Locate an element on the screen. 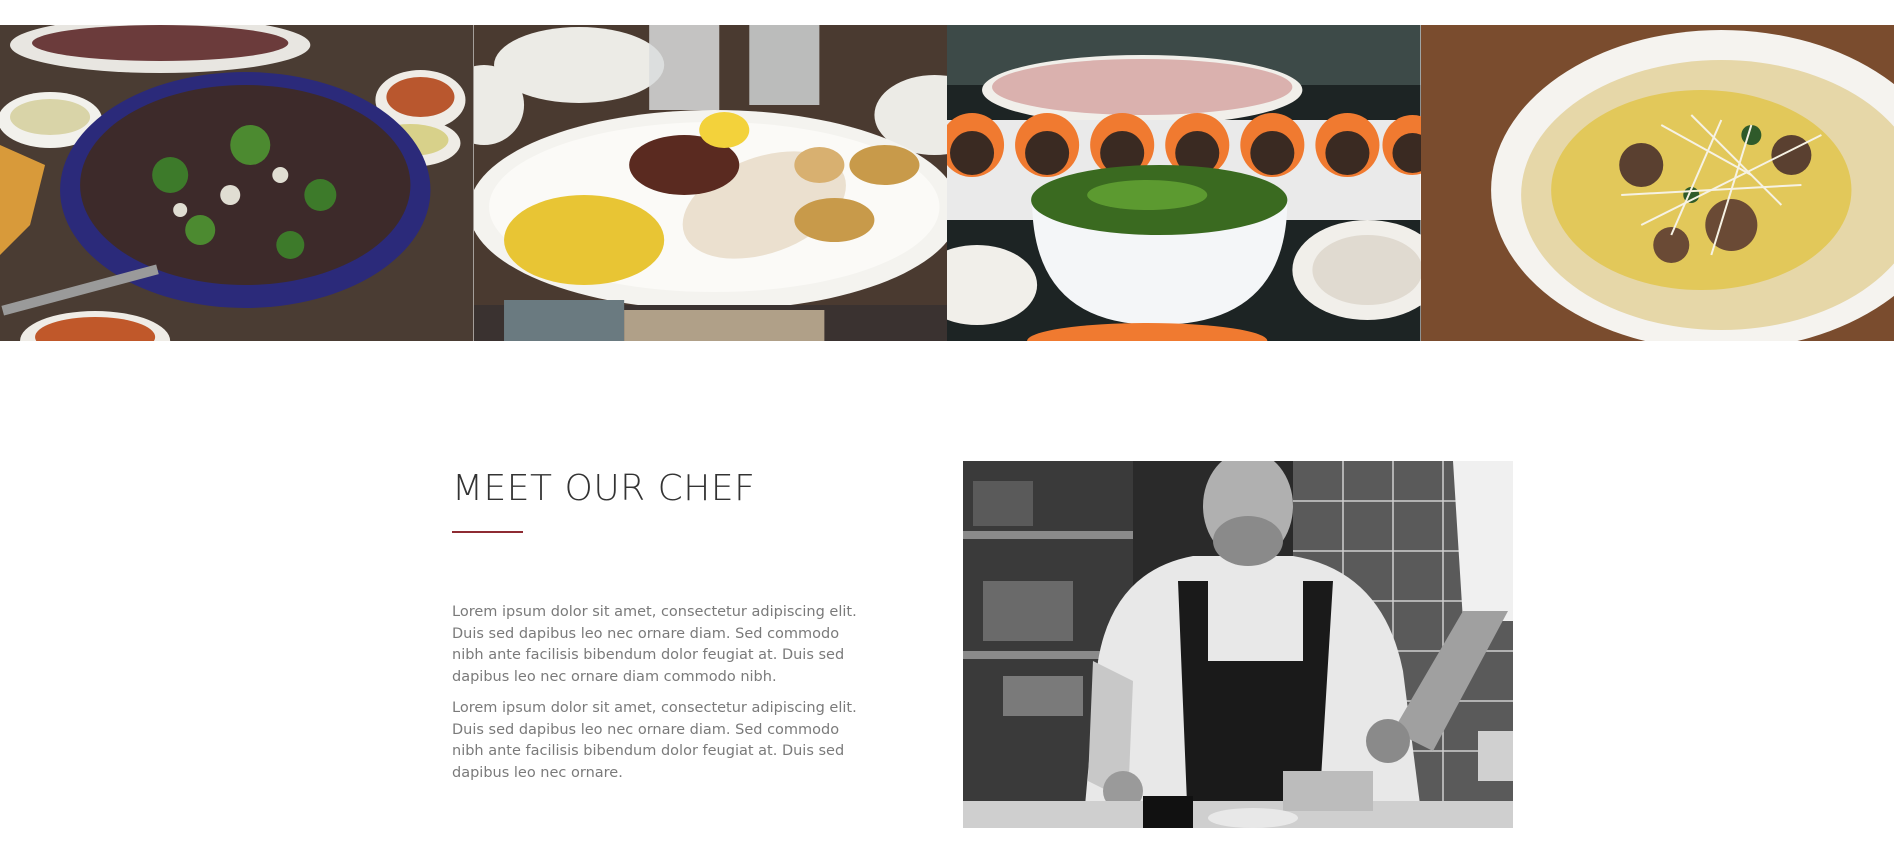  gallery-photo-sushi is located at coordinates (1184, 183).